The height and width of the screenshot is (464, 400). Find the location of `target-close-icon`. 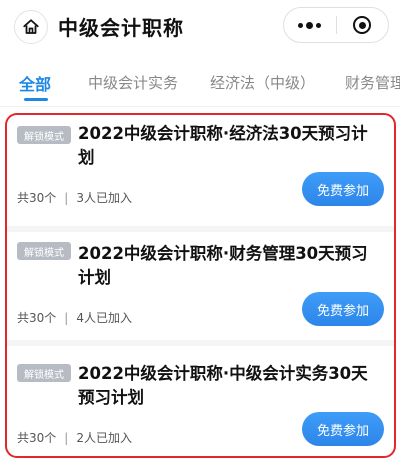

target-close-icon is located at coordinates (362, 25).